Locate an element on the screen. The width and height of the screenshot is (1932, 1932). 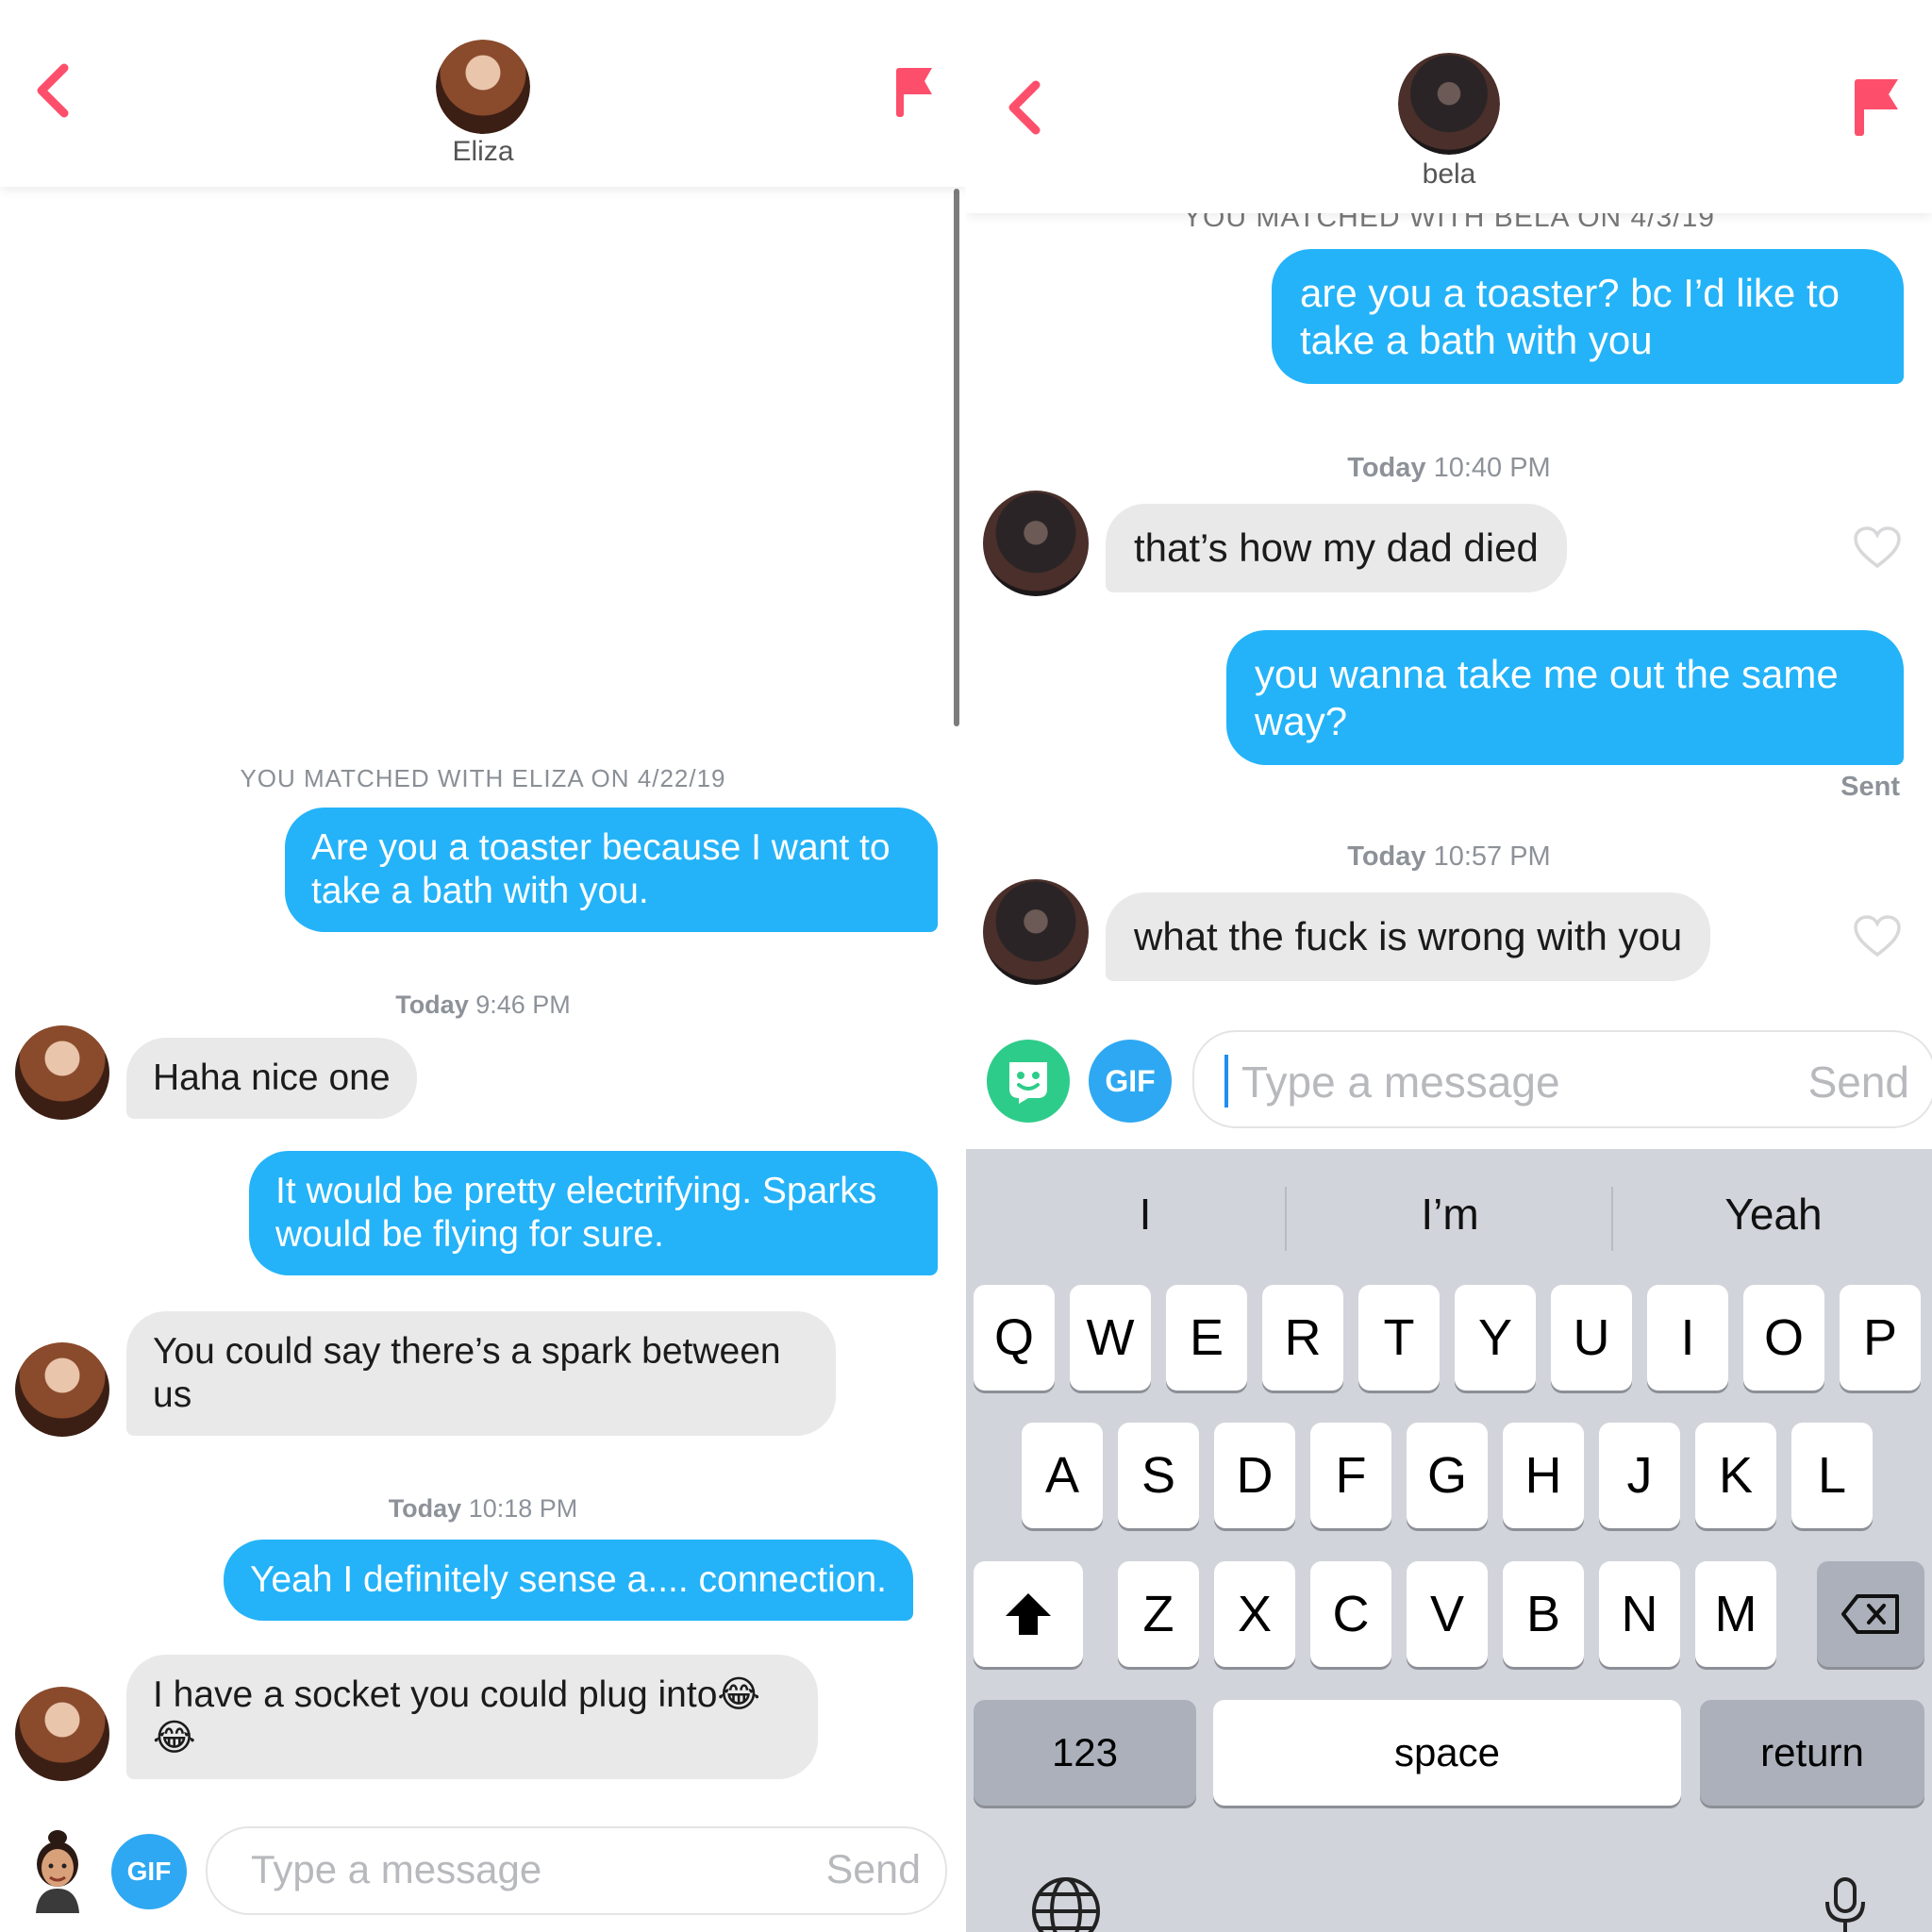
key-r: R is located at coordinates (1302, 1338).